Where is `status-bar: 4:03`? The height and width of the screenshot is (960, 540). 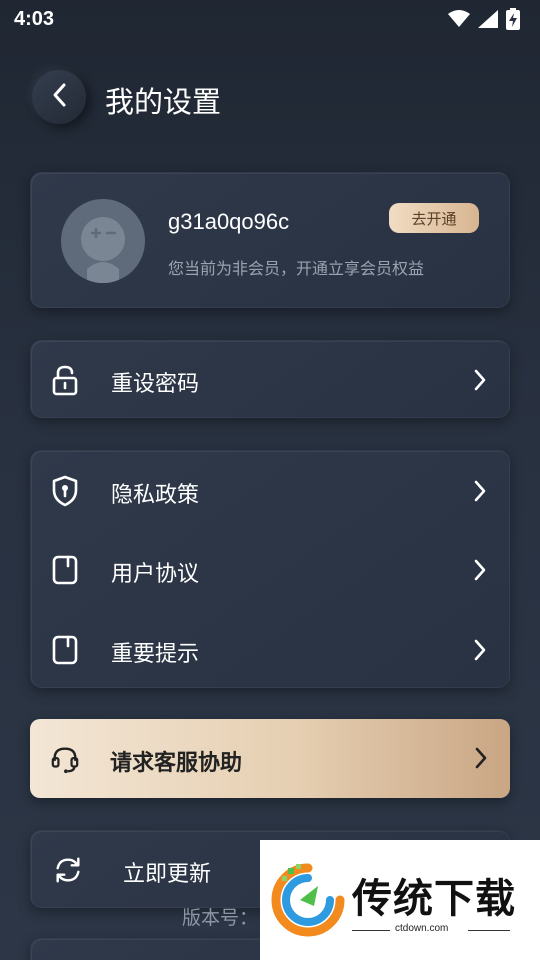
status-bar: 4:03 is located at coordinates (270, 19).